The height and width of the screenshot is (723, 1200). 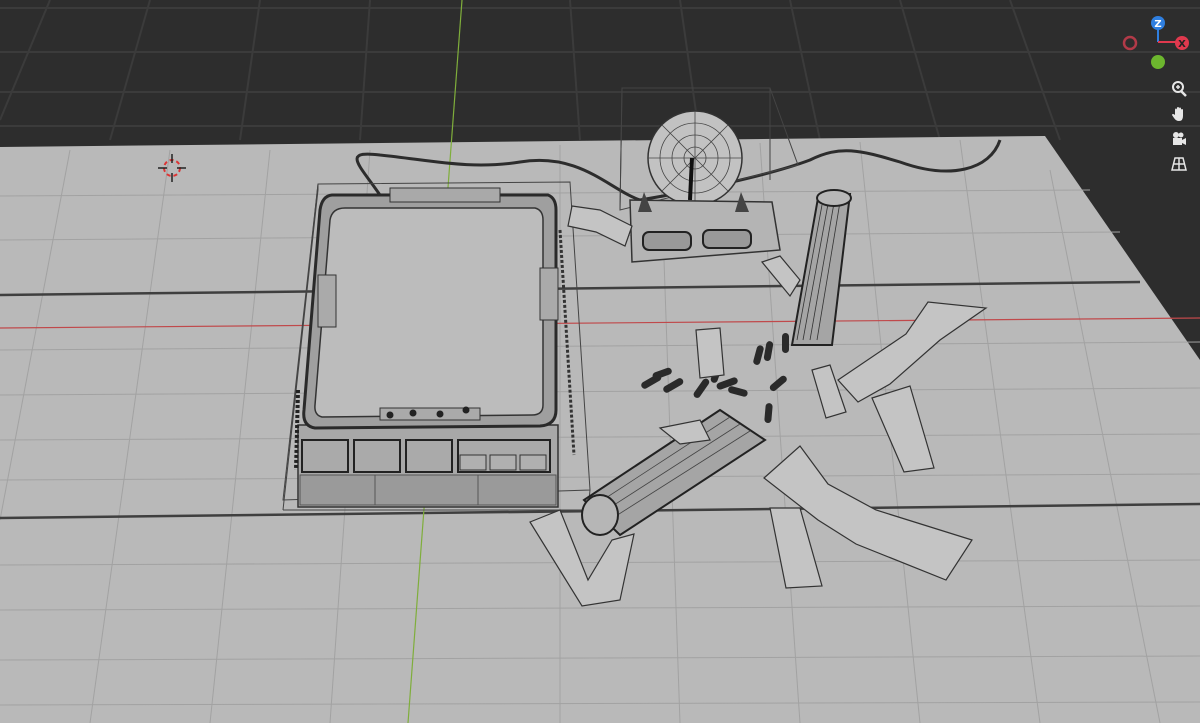 What do you see at coordinates (1158, 62) in the screenshot?
I see `gizmo-y-icon` at bounding box center [1158, 62].